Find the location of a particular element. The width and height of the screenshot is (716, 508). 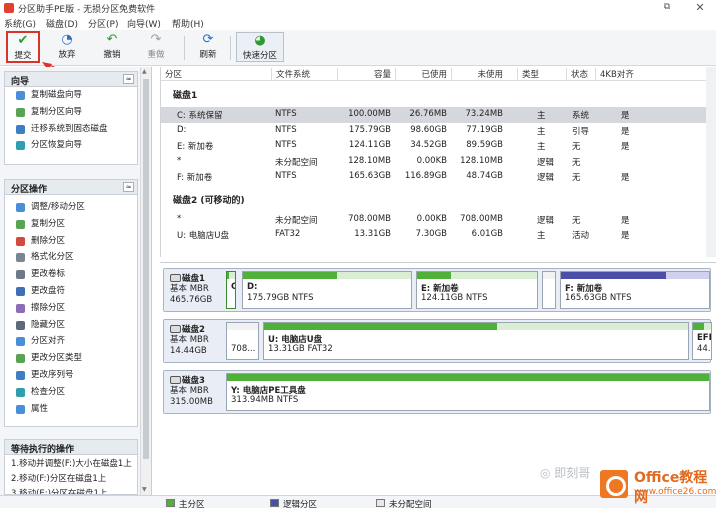

table-row: E: 新加卷 NTFS 124.11GB 34.52GB 89.59GB 主 无 是 is located at coordinates (438, 146).